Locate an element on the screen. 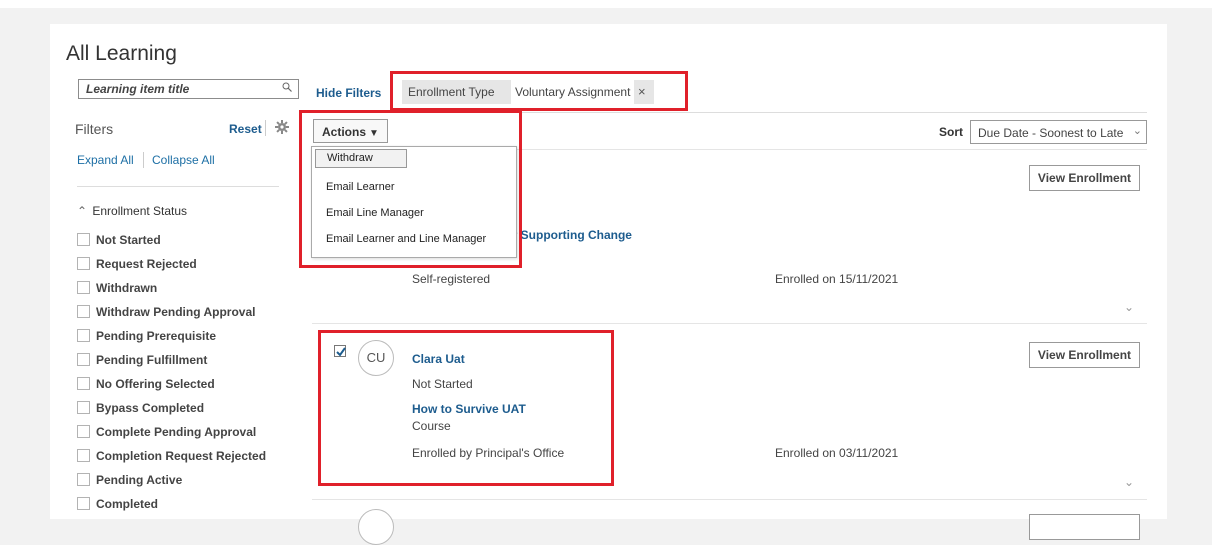 The width and height of the screenshot is (1212, 545). status-filter-item: Completion Request Rejected is located at coordinates (171, 456).